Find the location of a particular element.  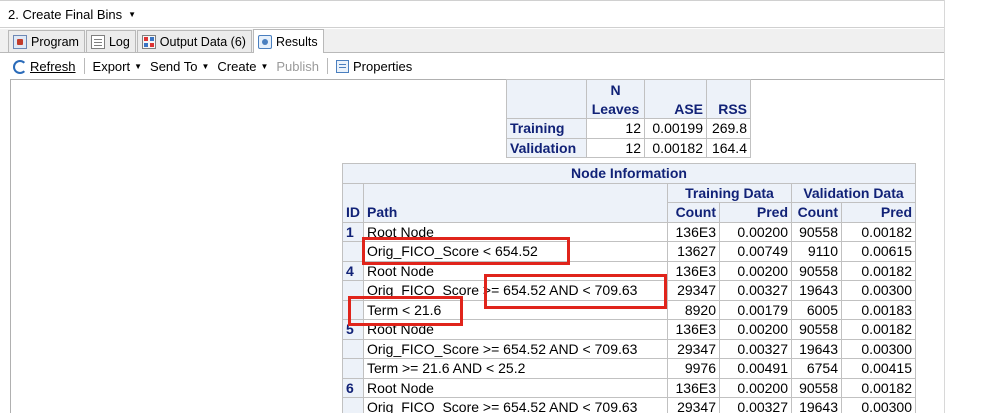

cell-path: Term >= 21.6 AND < 25.2 is located at coordinates (515, 368).